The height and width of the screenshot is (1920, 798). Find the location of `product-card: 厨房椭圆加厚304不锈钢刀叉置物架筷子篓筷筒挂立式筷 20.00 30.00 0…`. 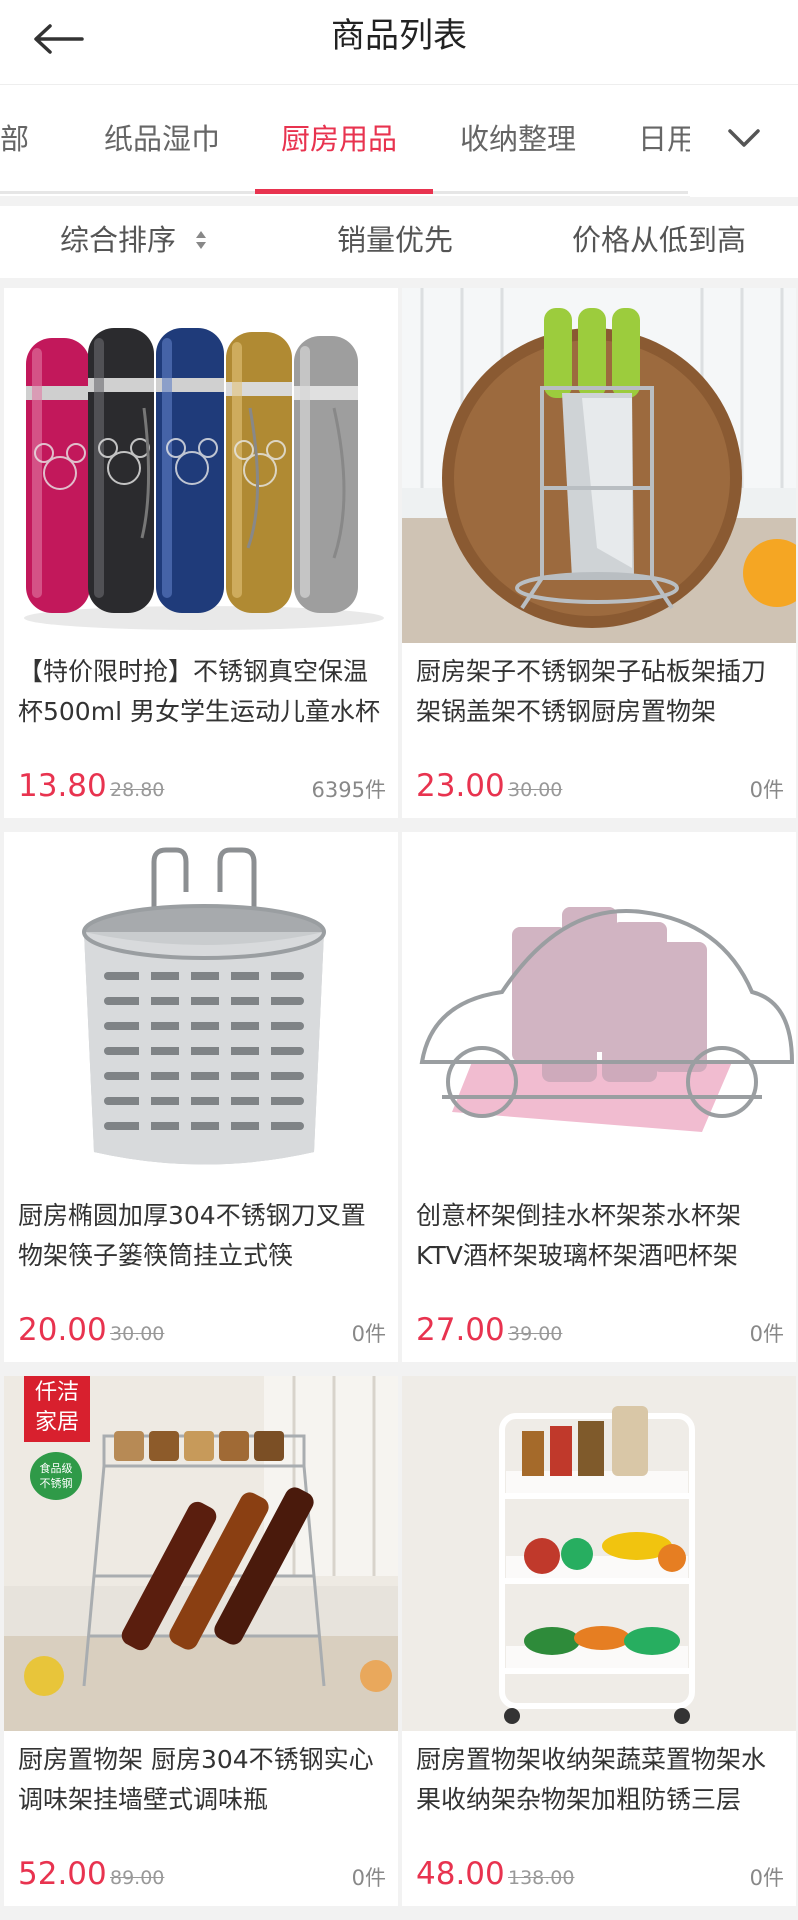

product-card: 厨房椭圆加厚304不锈钢刀叉置物架筷子篓筷筒挂立式筷 20.00 30.00 0… is located at coordinates (201, 1097).